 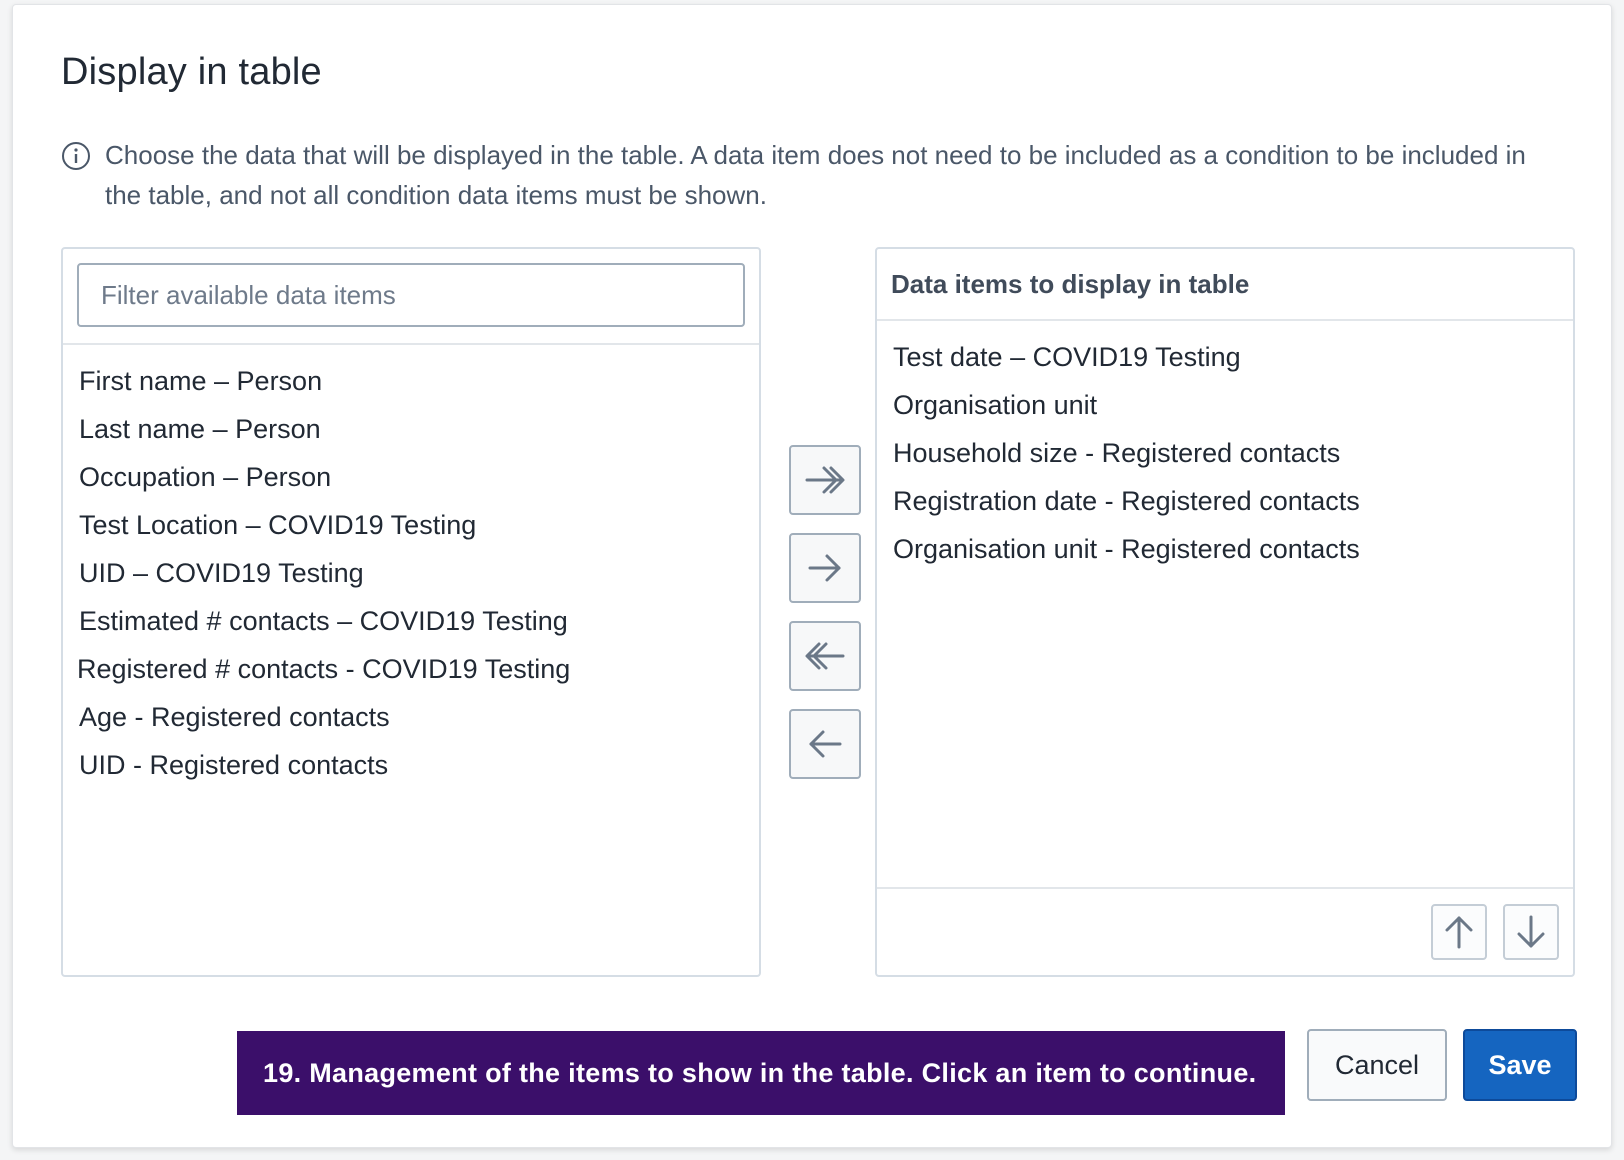 I want to click on selected-item: Registration date - Registered contacts, so click(x=1225, y=501).